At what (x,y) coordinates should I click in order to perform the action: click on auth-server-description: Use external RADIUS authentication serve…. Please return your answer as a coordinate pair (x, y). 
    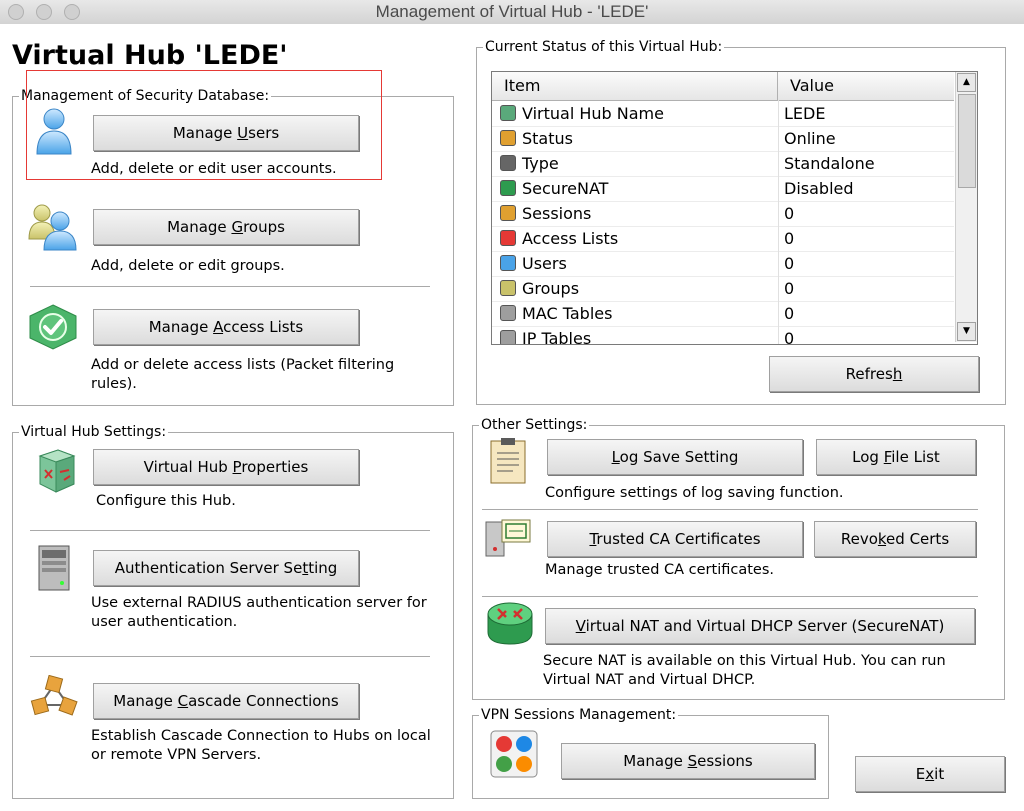
    Looking at the image, I should click on (259, 612).